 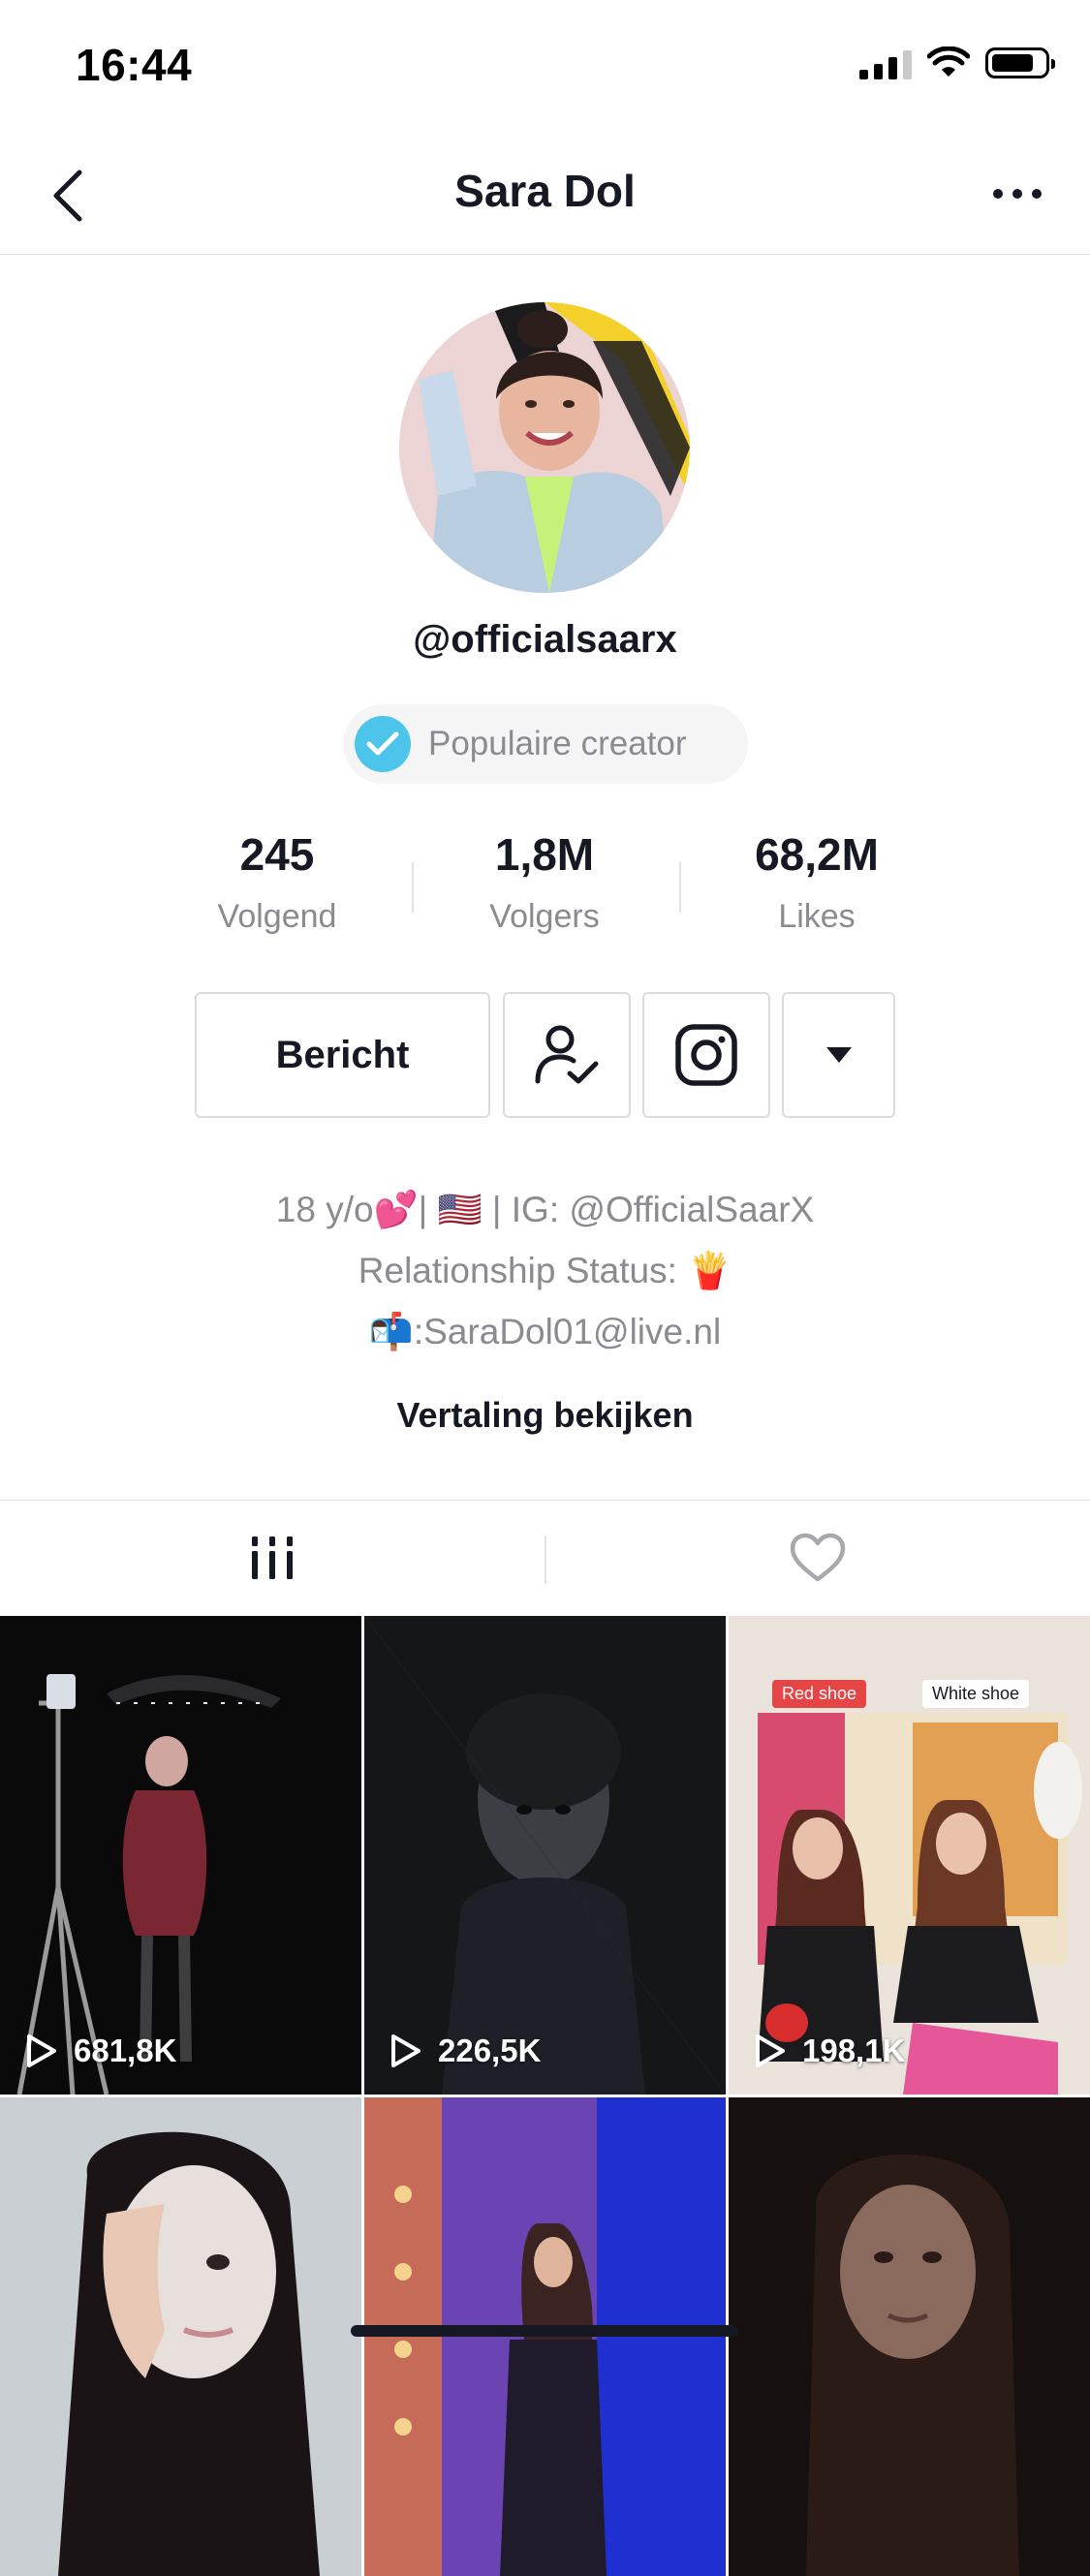 I want to click on video-tag-white: White shoe, so click(x=976, y=1694).